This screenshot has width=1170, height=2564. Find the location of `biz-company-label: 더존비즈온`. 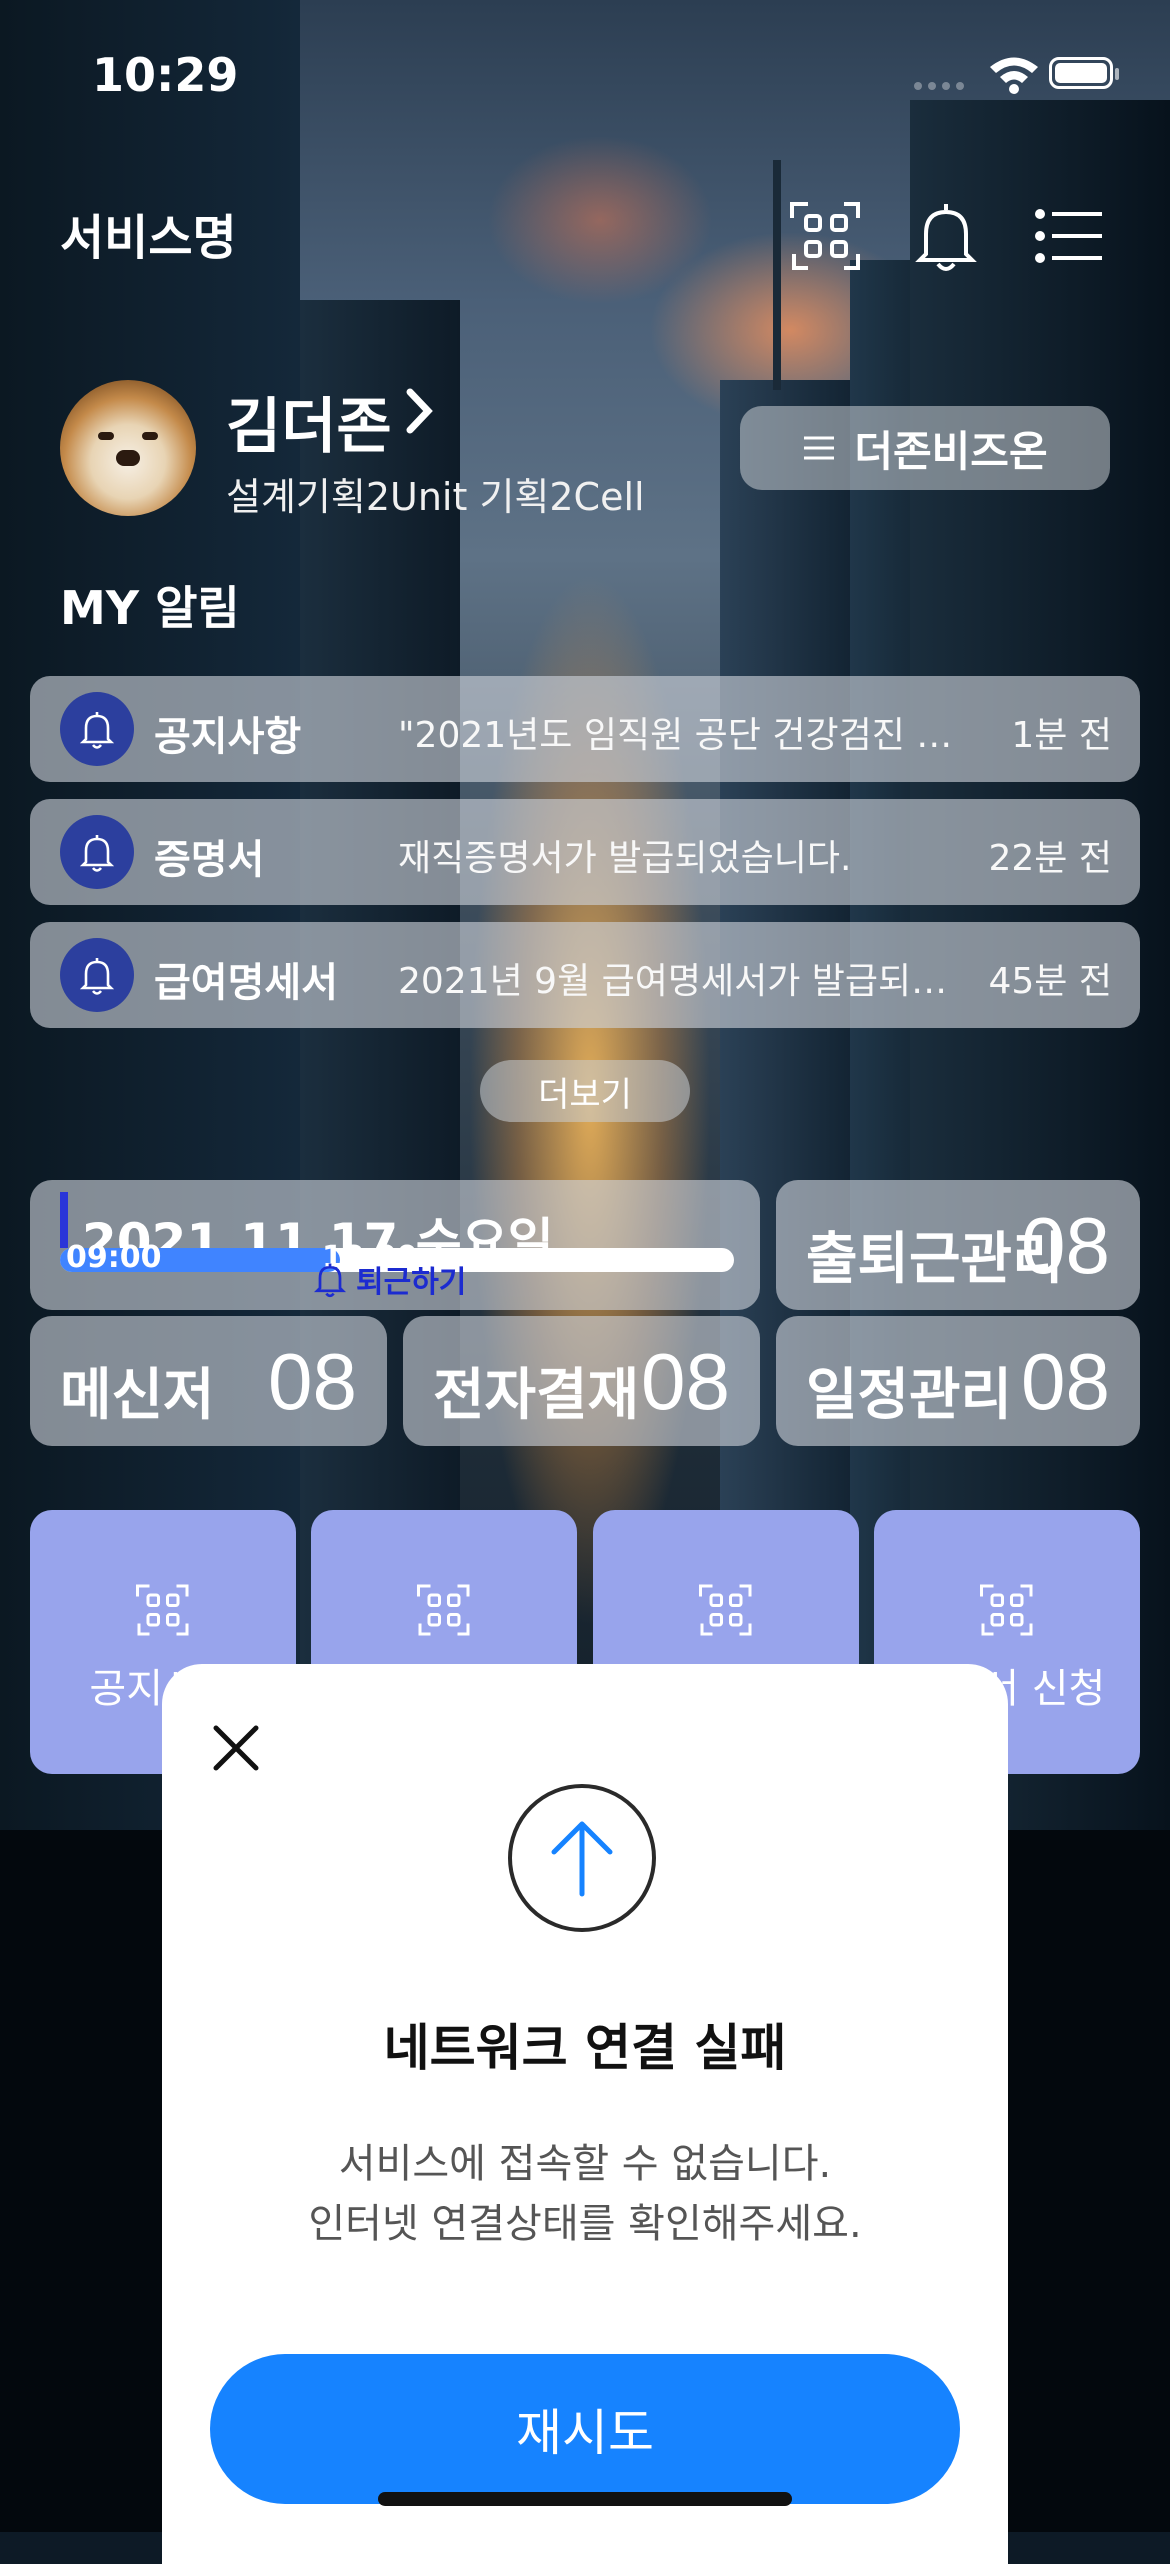

biz-company-label: 더존비즈온 is located at coordinates (951, 451).